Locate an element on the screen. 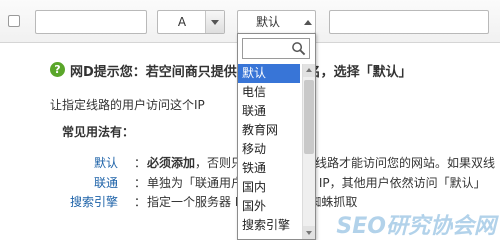  host-record-input is located at coordinates (91, 22).